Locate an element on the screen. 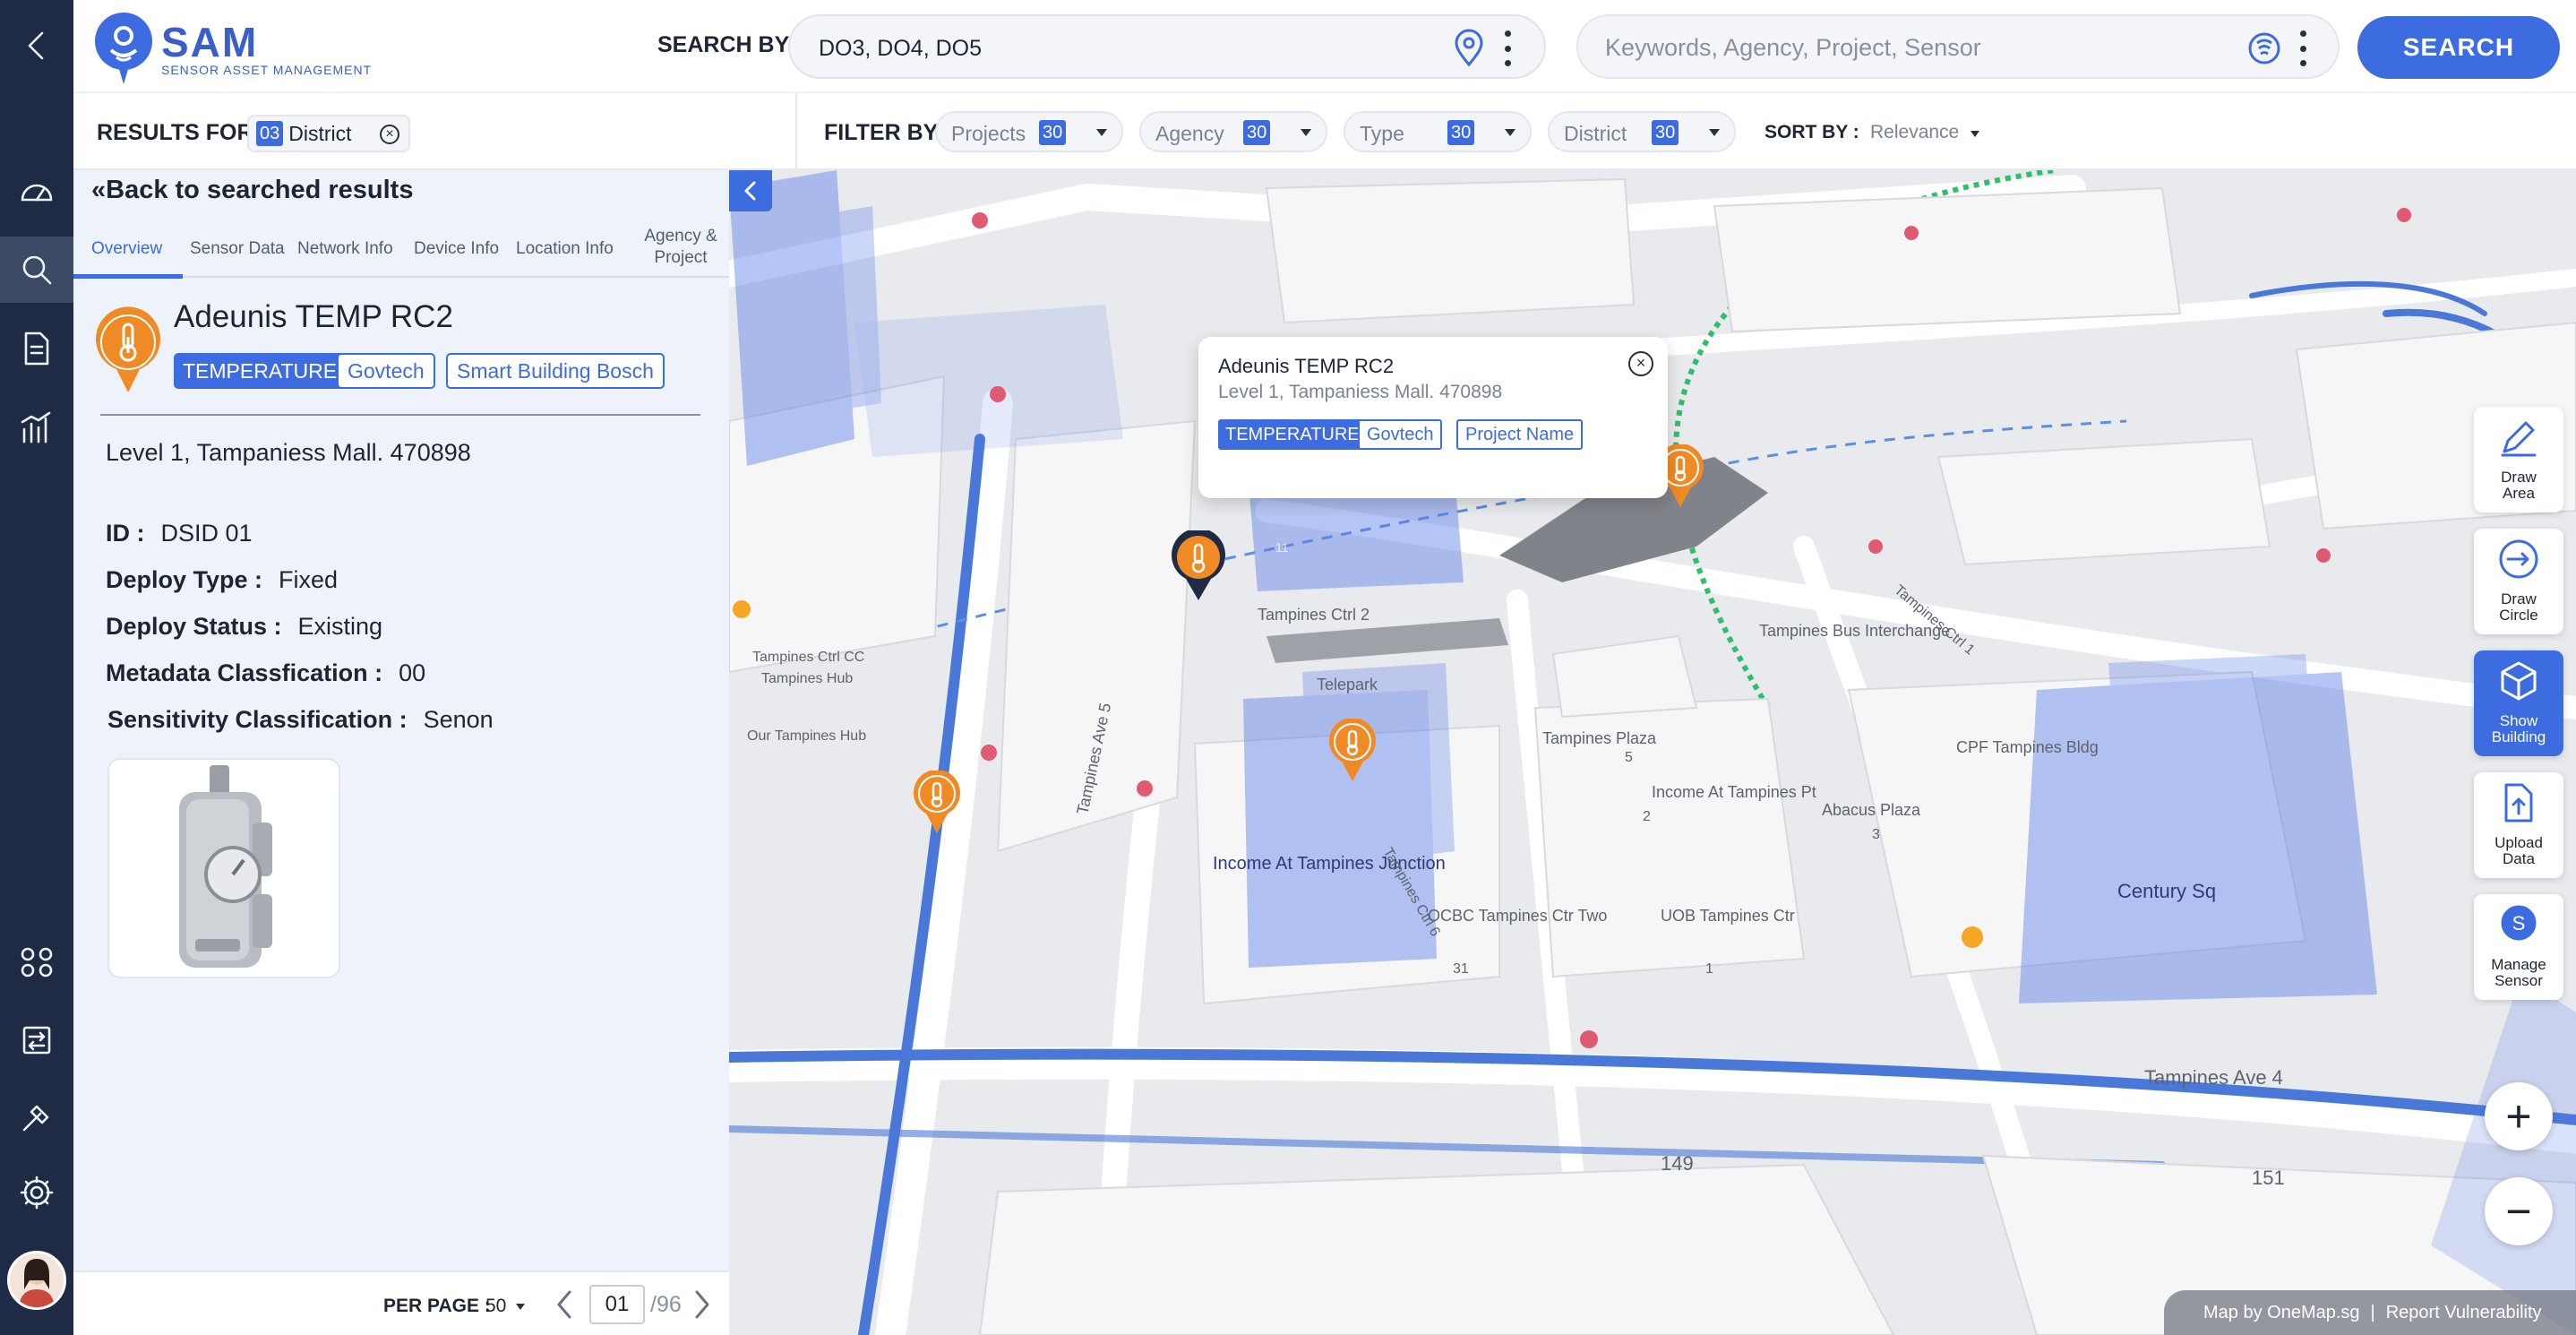 This screenshot has width=2576, height=1335. sensor-s-icon: S is located at coordinates (2519, 923).